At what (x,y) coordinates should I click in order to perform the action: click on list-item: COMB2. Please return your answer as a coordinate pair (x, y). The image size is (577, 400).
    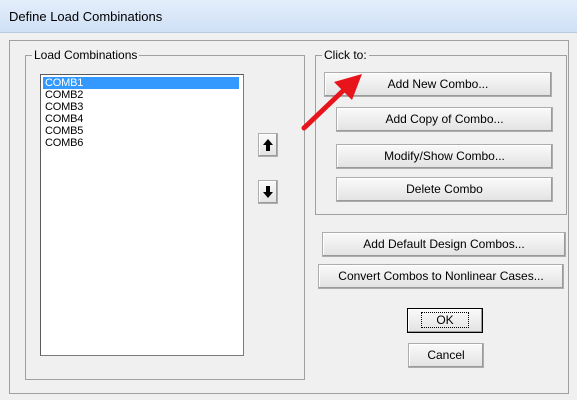
    Looking at the image, I should click on (143, 95).